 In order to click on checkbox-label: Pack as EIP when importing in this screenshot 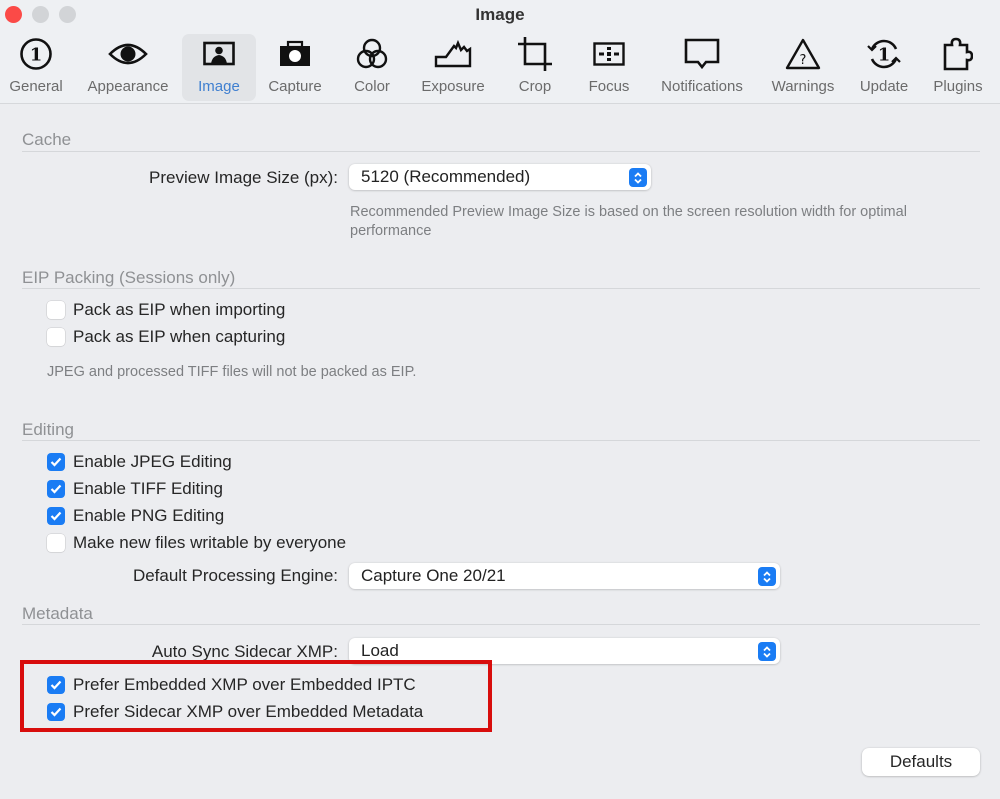, I will do `click(179, 309)`.